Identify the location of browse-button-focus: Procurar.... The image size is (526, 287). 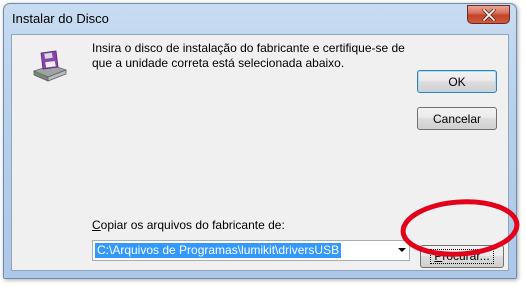
(462, 256).